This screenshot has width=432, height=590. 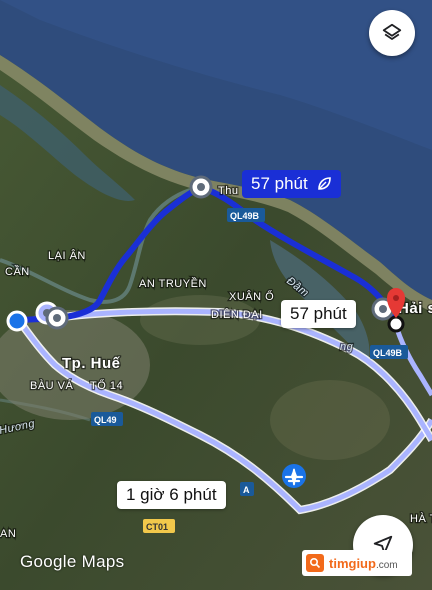 What do you see at coordinates (237, 314) in the screenshot?
I see `label-dien-dai: DIÊN ĐẠI` at bounding box center [237, 314].